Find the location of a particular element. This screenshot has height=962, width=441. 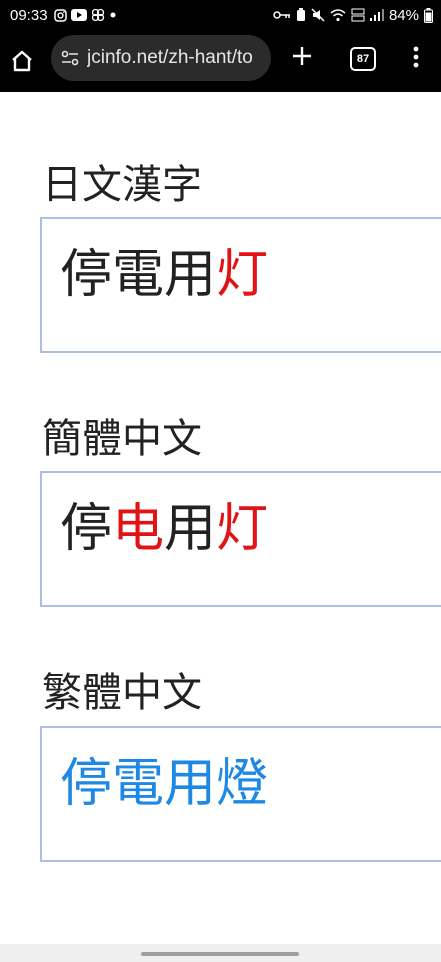

url-bar: jcinfo.net/zh-hant/to is located at coordinates (161, 58).